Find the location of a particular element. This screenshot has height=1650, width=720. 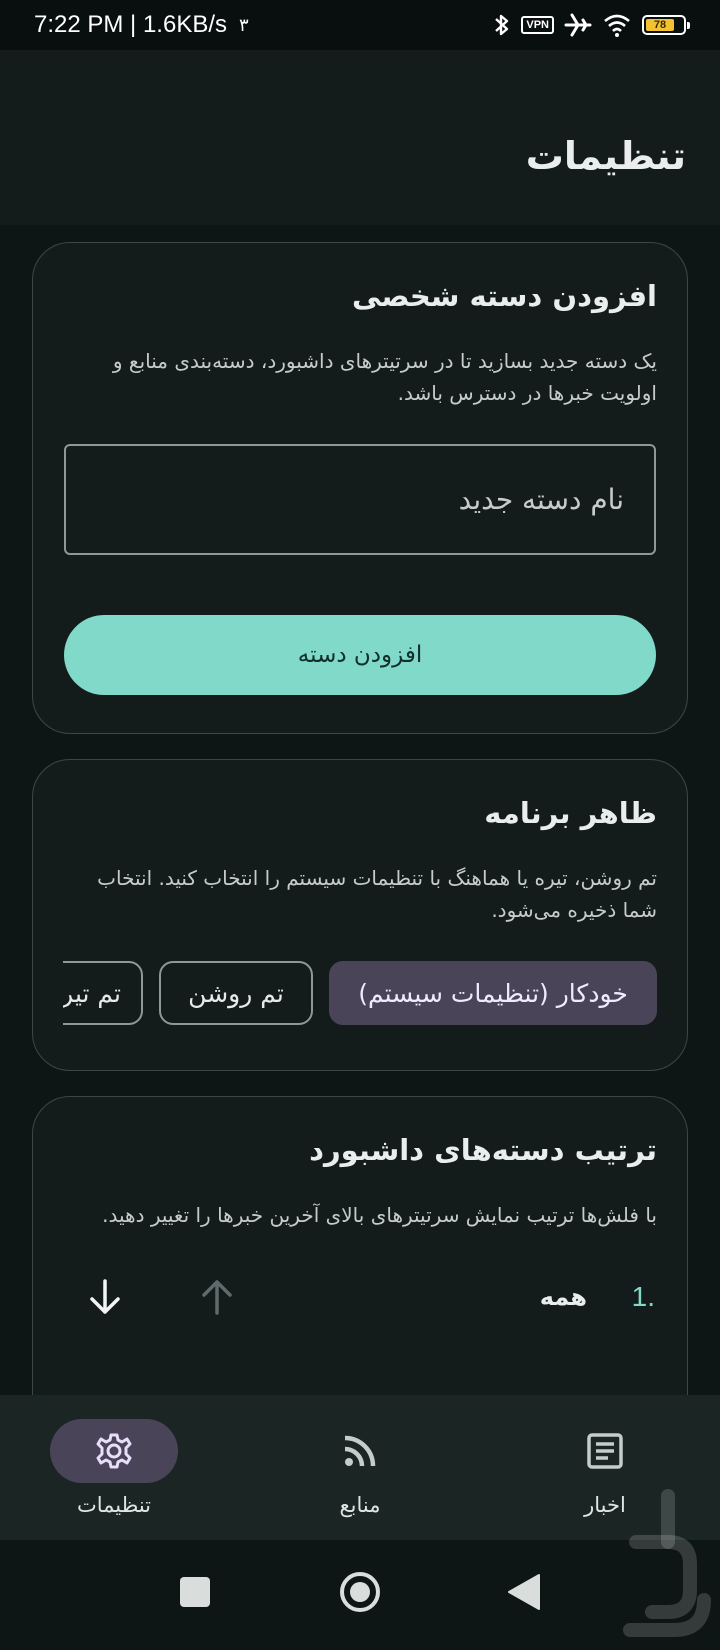

home-circle-icon is located at coordinates (360, 1592).